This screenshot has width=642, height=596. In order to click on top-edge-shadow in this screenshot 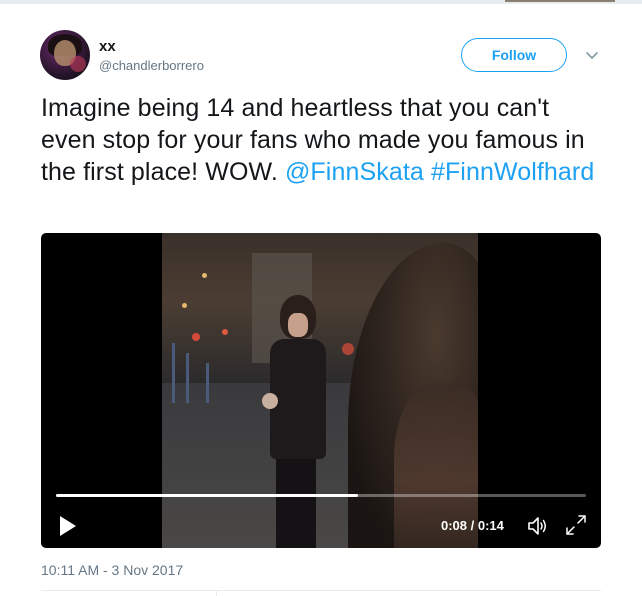, I will do `click(560, 1)`.